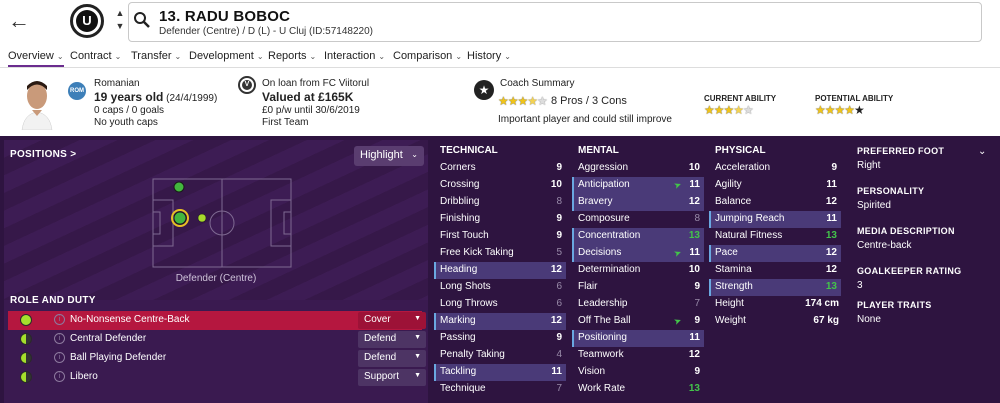 This screenshot has height=403, width=1000. Describe the element at coordinates (638, 185) in the screenshot. I see `attribute-row: Anticipation ➤ 11` at that location.